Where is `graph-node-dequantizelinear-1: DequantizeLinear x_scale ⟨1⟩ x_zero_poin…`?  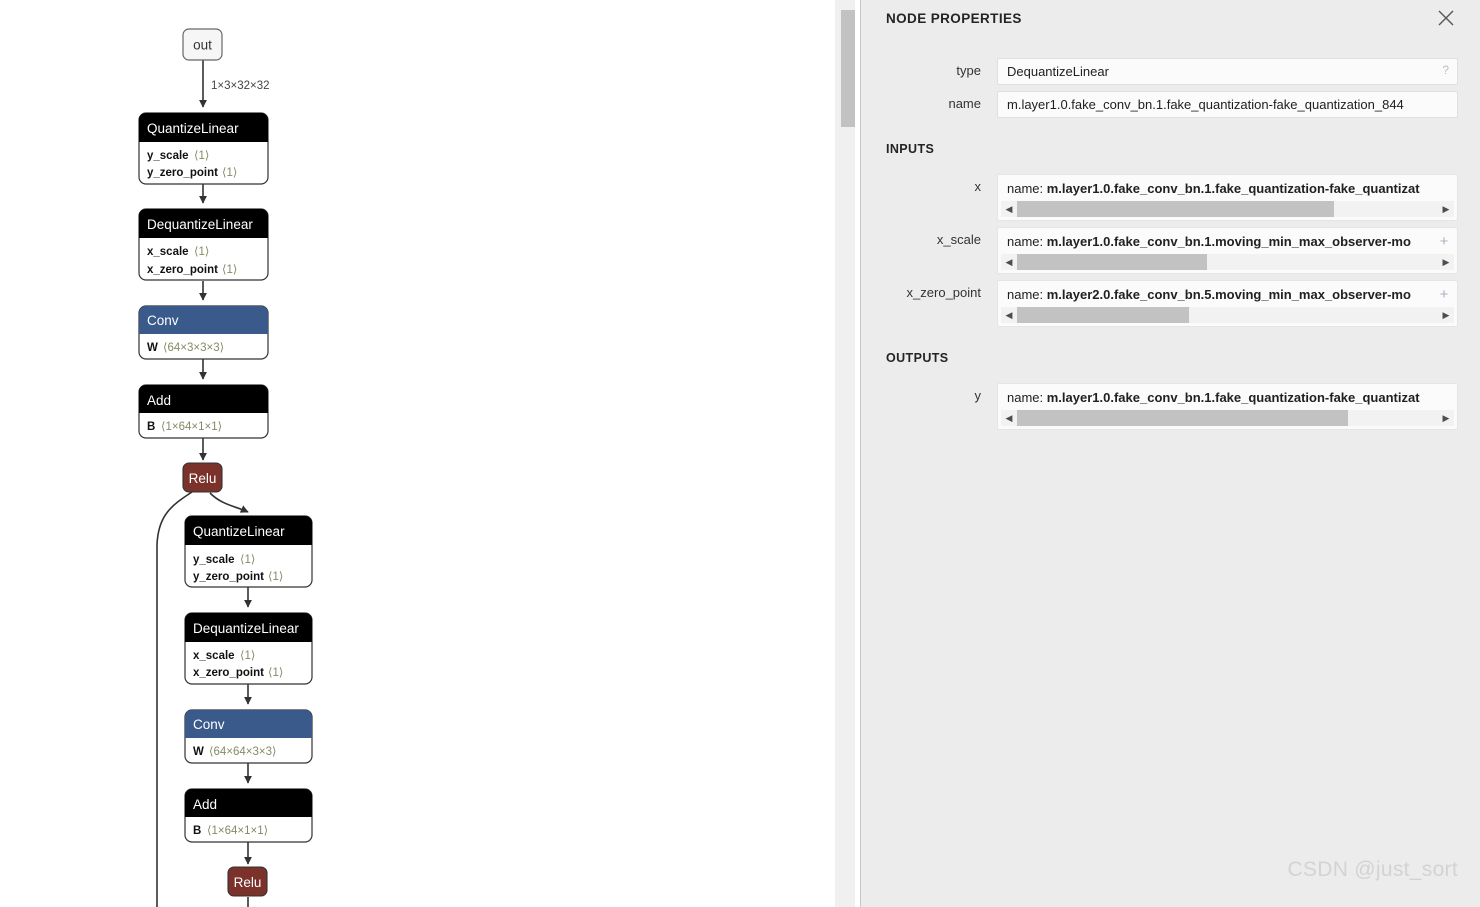
graph-node-dequantizelinear-1: DequantizeLinear x_scale ⟨1⟩ x_zero_poin… is located at coordinates (203, 244).